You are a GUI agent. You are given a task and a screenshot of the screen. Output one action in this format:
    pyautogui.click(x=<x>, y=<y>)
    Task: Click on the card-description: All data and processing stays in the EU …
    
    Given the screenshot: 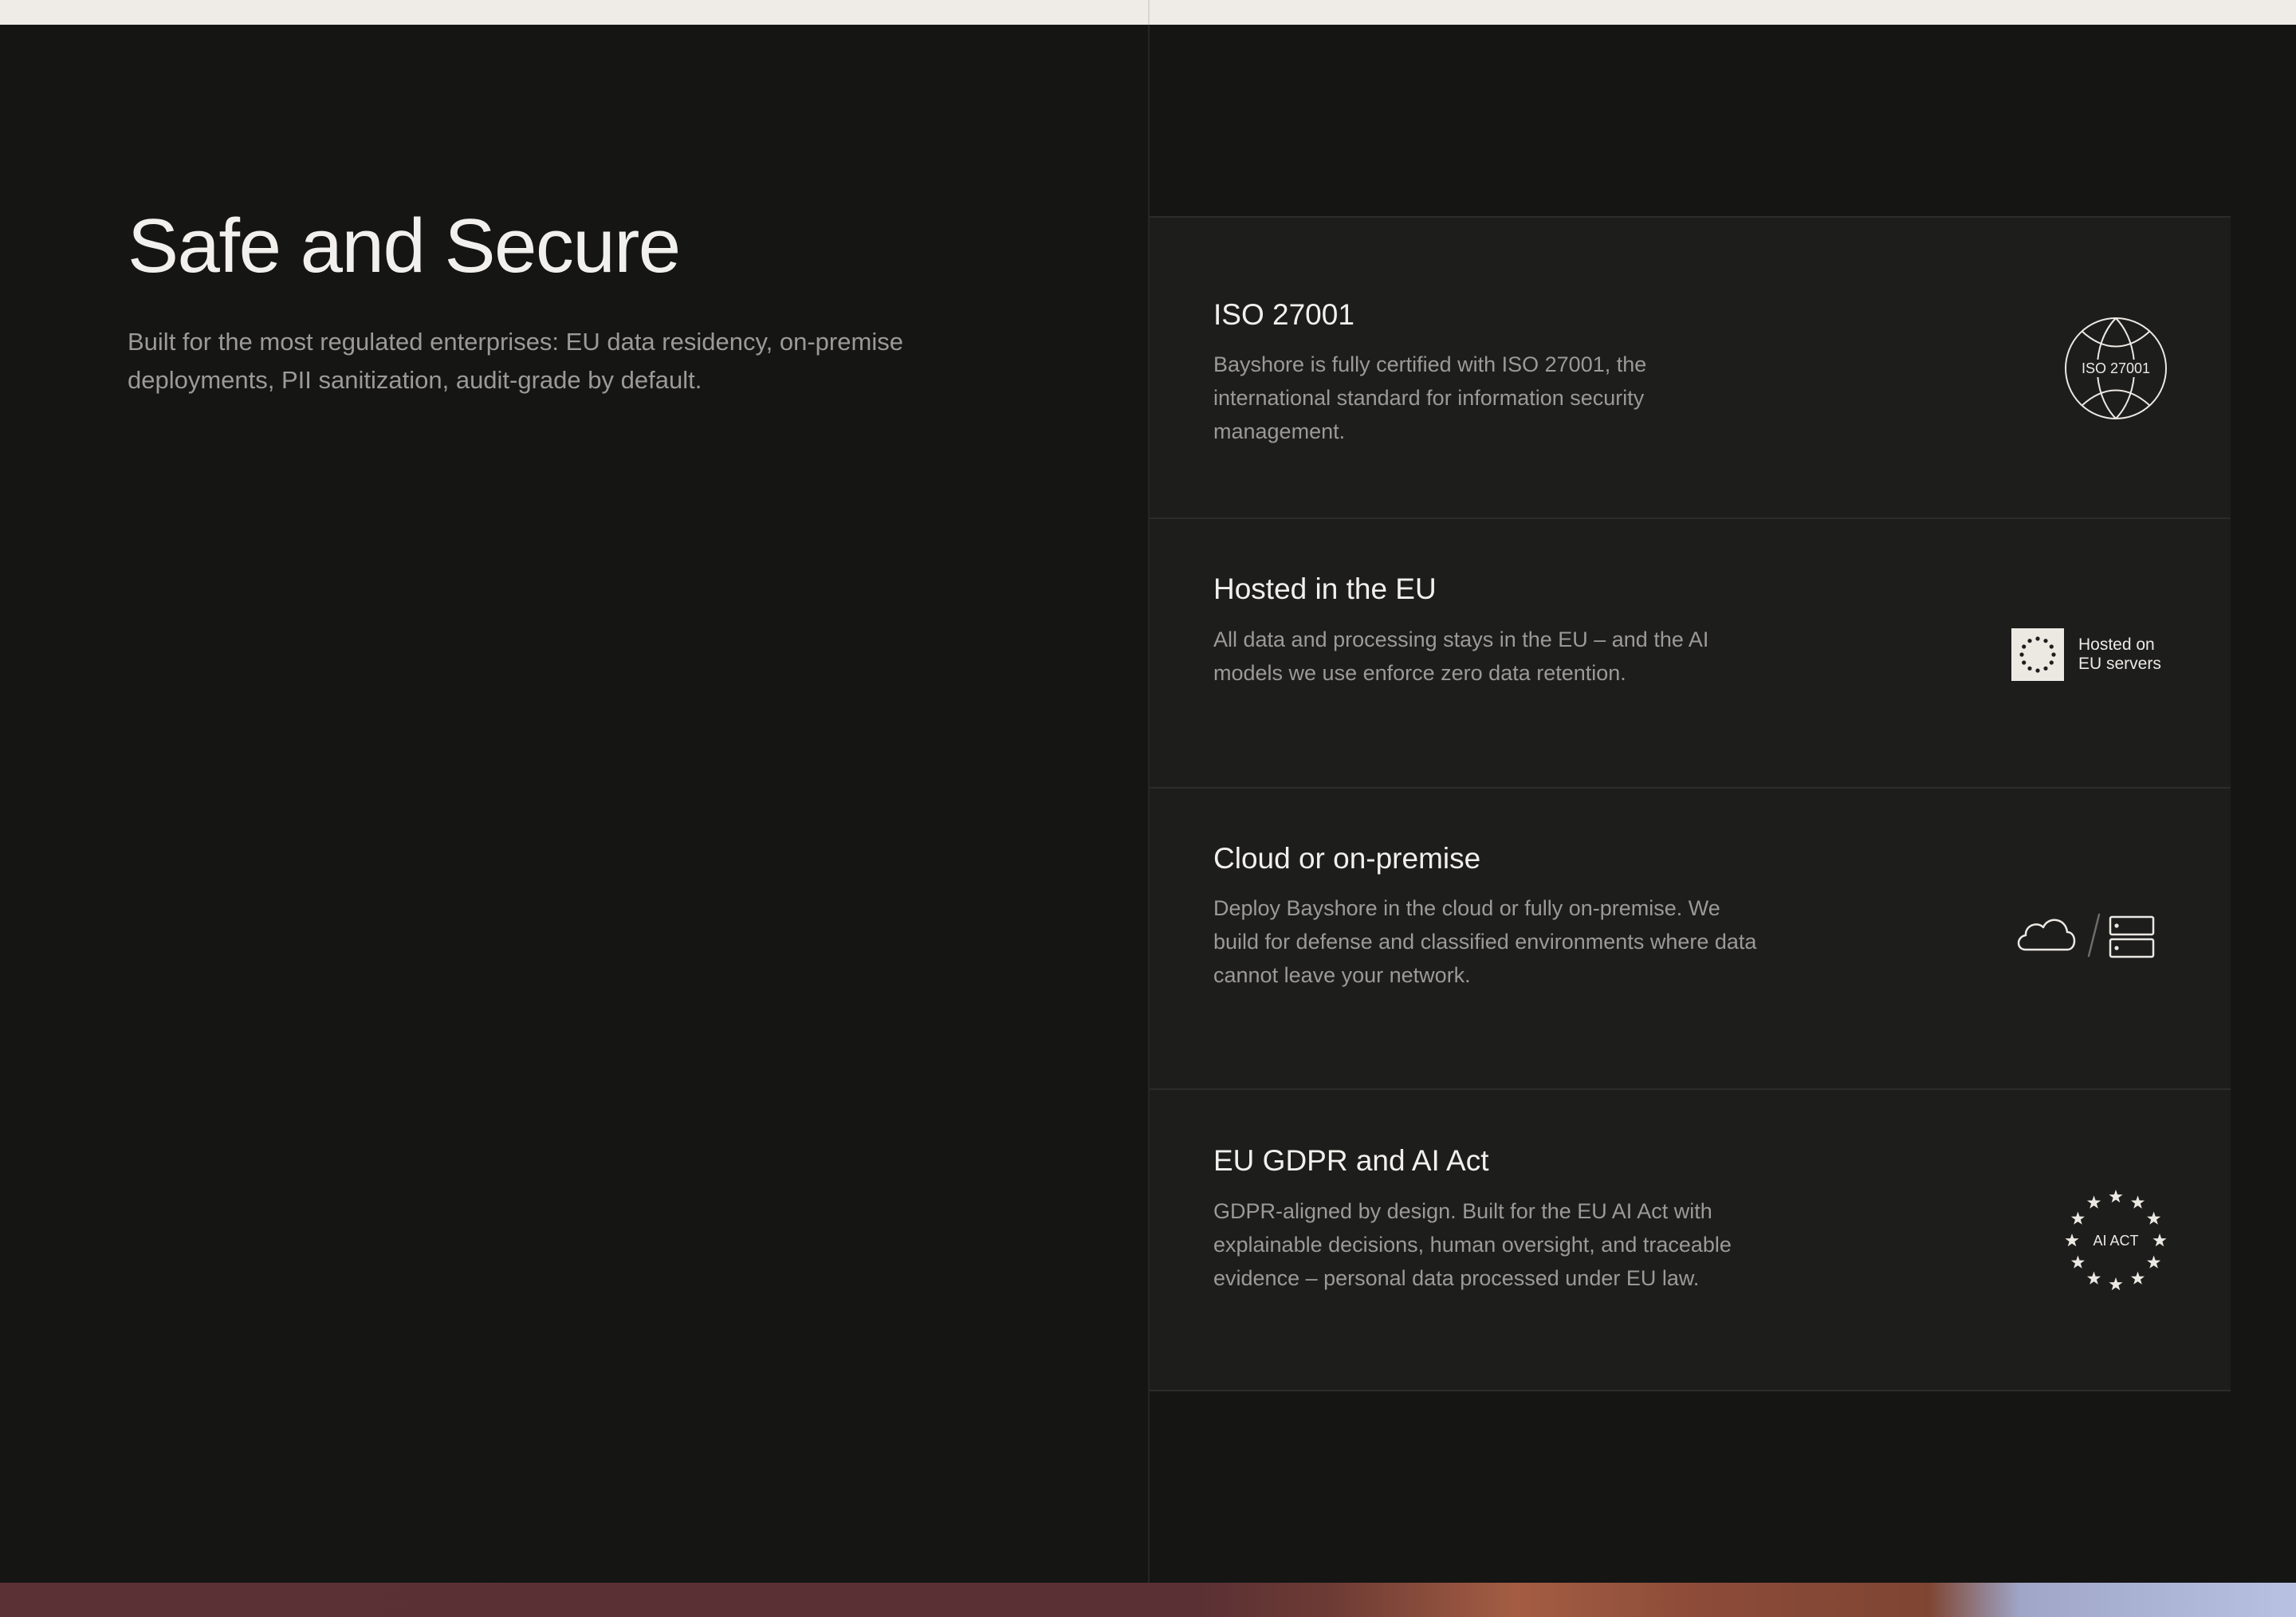 What is the action you would take?
    pyautogui.click(x=1461, y=656)
    